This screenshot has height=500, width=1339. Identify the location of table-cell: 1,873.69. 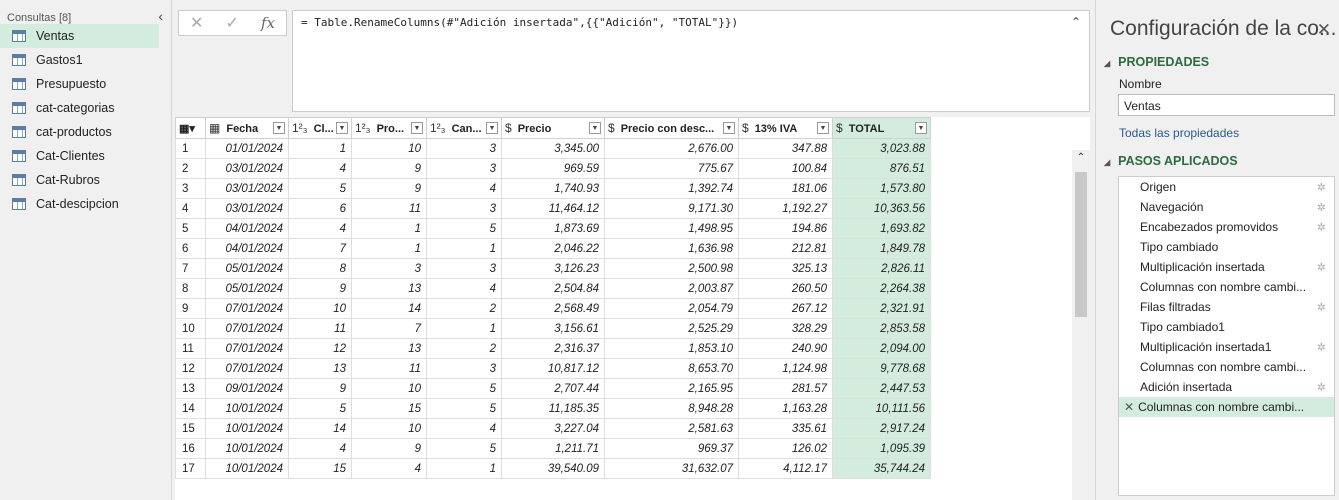
(553, 228).